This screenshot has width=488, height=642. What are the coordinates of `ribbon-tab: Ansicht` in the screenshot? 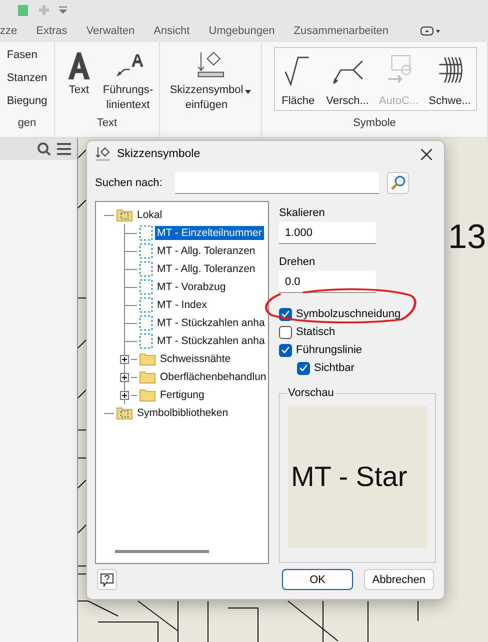 It's located at (172, 31).